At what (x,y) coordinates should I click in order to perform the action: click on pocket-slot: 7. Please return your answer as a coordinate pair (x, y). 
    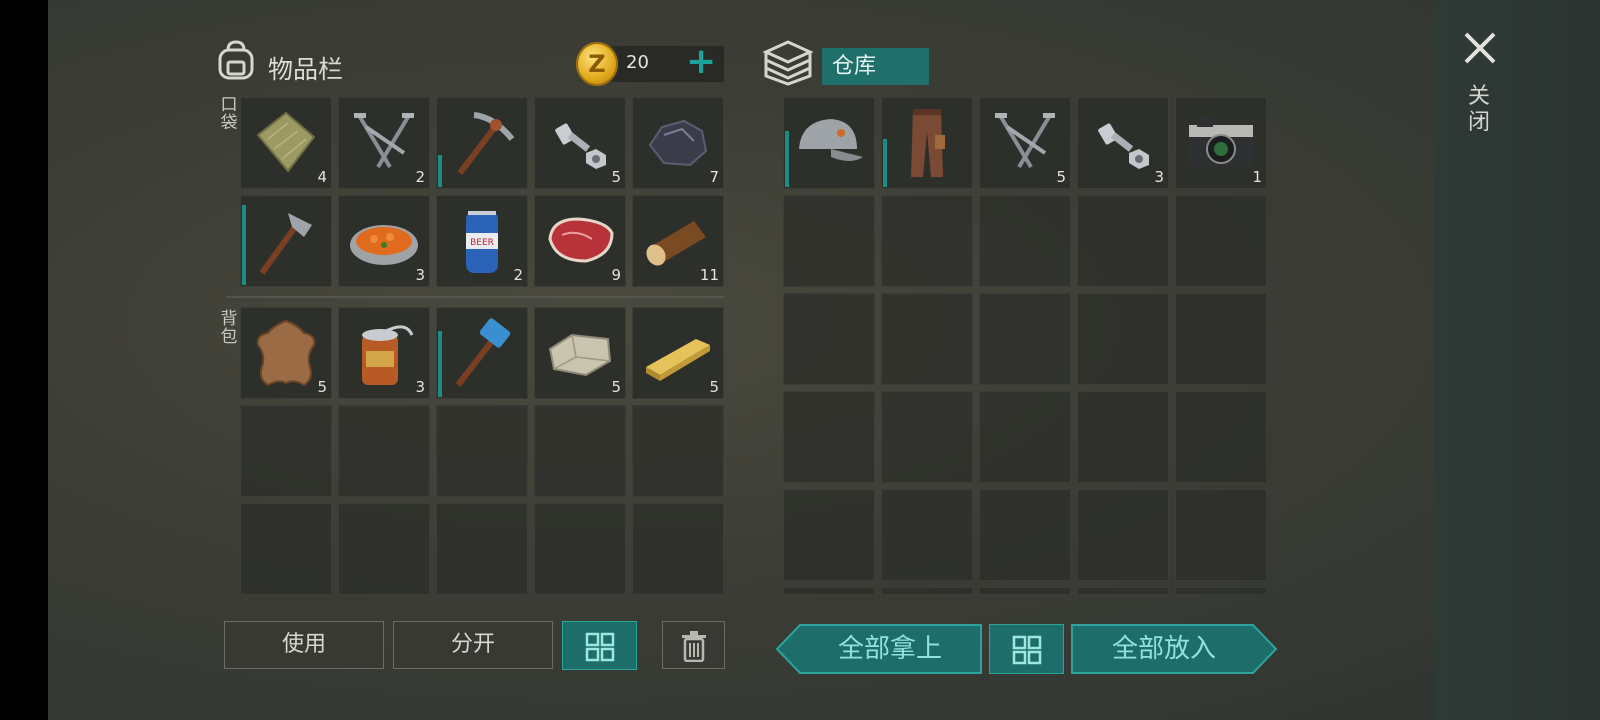
    Looking at the image, I should click on (678, 143).